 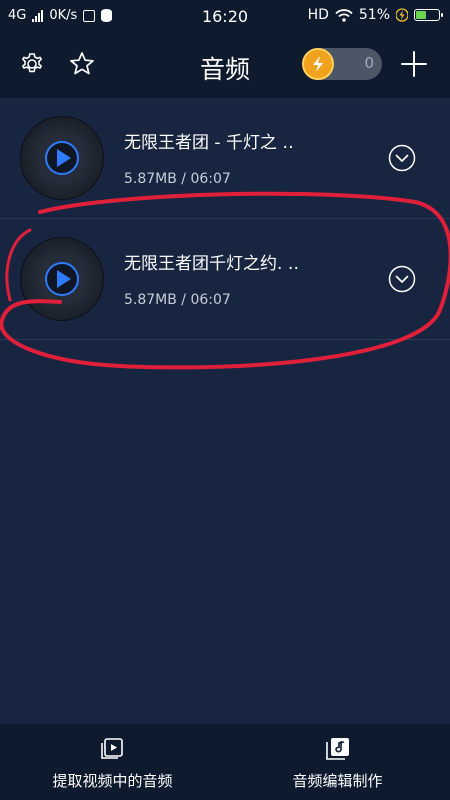 What do you see at coordinates (402, 15) in the screenshot?
I see `charging-icon` at bounding box center [402, 15].